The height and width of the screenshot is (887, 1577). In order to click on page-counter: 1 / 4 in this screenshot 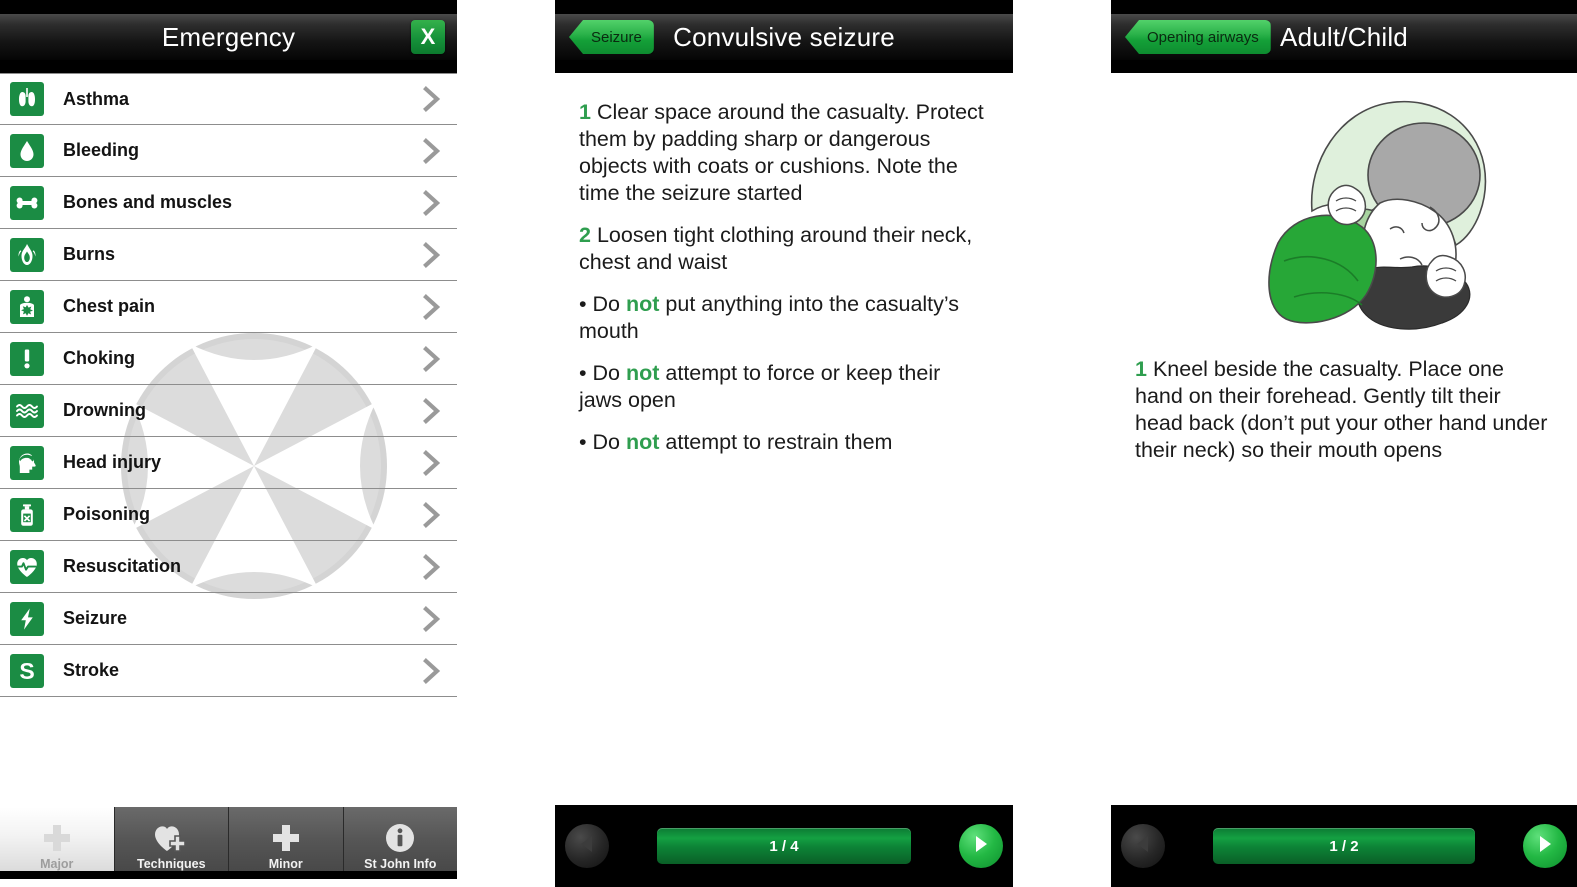, I will do `click(784, 846)`.